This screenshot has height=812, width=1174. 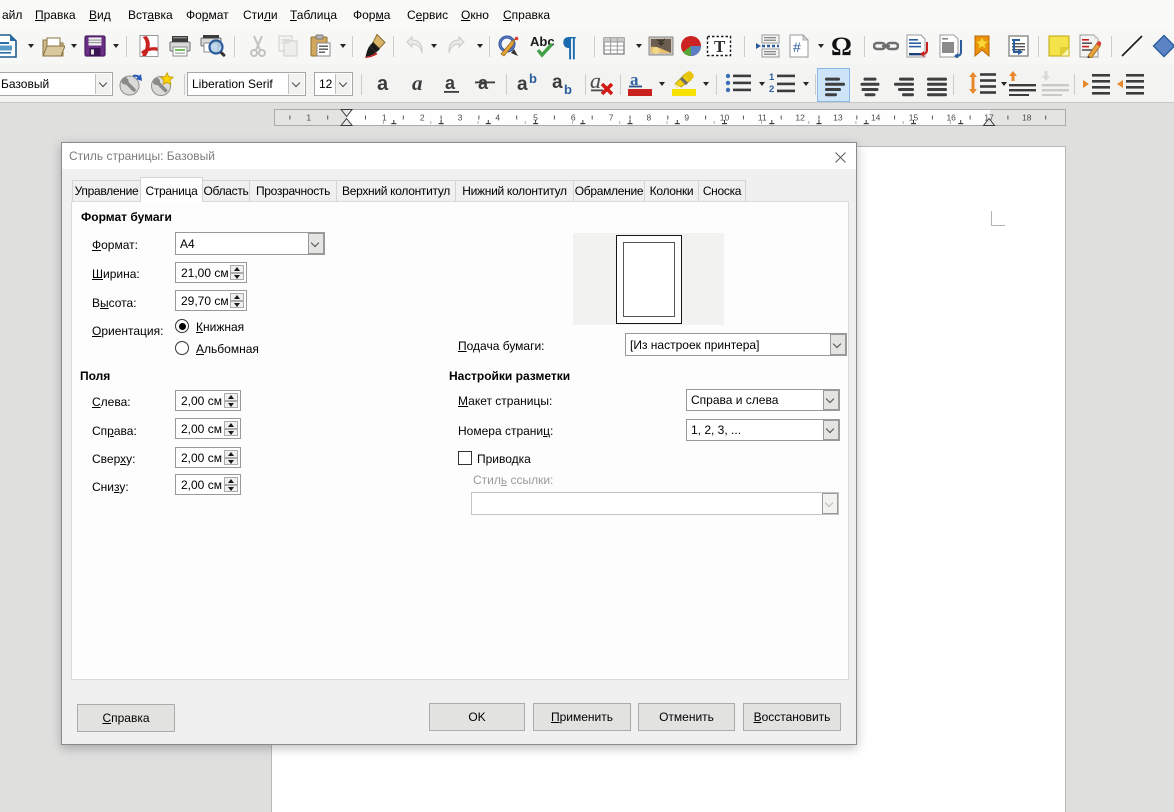 I want to click on svg-text: 4, so click(x=497, y=118).